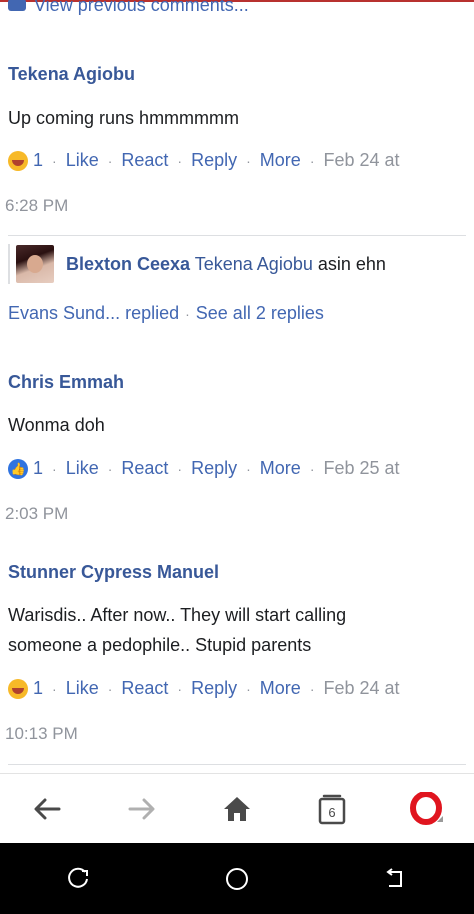 This screenshot has height=914, width=474. I want to click on forward-arrow-icon, so click(142, 809).